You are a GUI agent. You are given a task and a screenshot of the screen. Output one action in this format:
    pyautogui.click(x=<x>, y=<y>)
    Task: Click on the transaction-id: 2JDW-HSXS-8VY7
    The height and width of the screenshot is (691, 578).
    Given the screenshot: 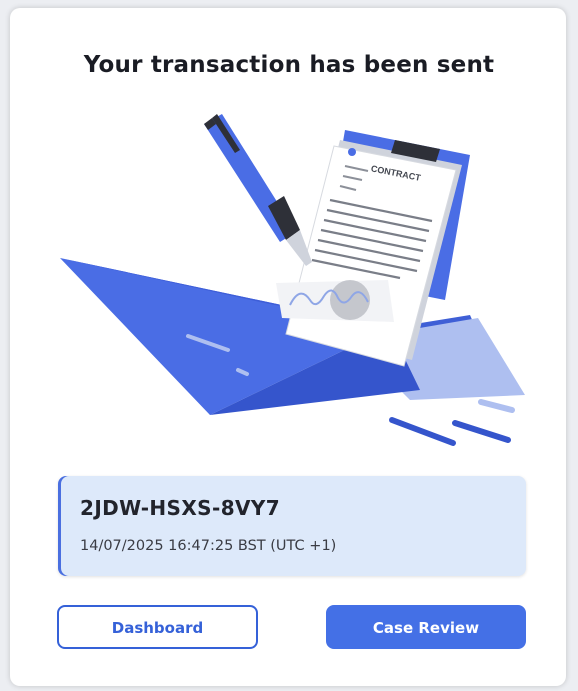 What is the action you would take?
    pyautogui.click(x=180, y=508)
    